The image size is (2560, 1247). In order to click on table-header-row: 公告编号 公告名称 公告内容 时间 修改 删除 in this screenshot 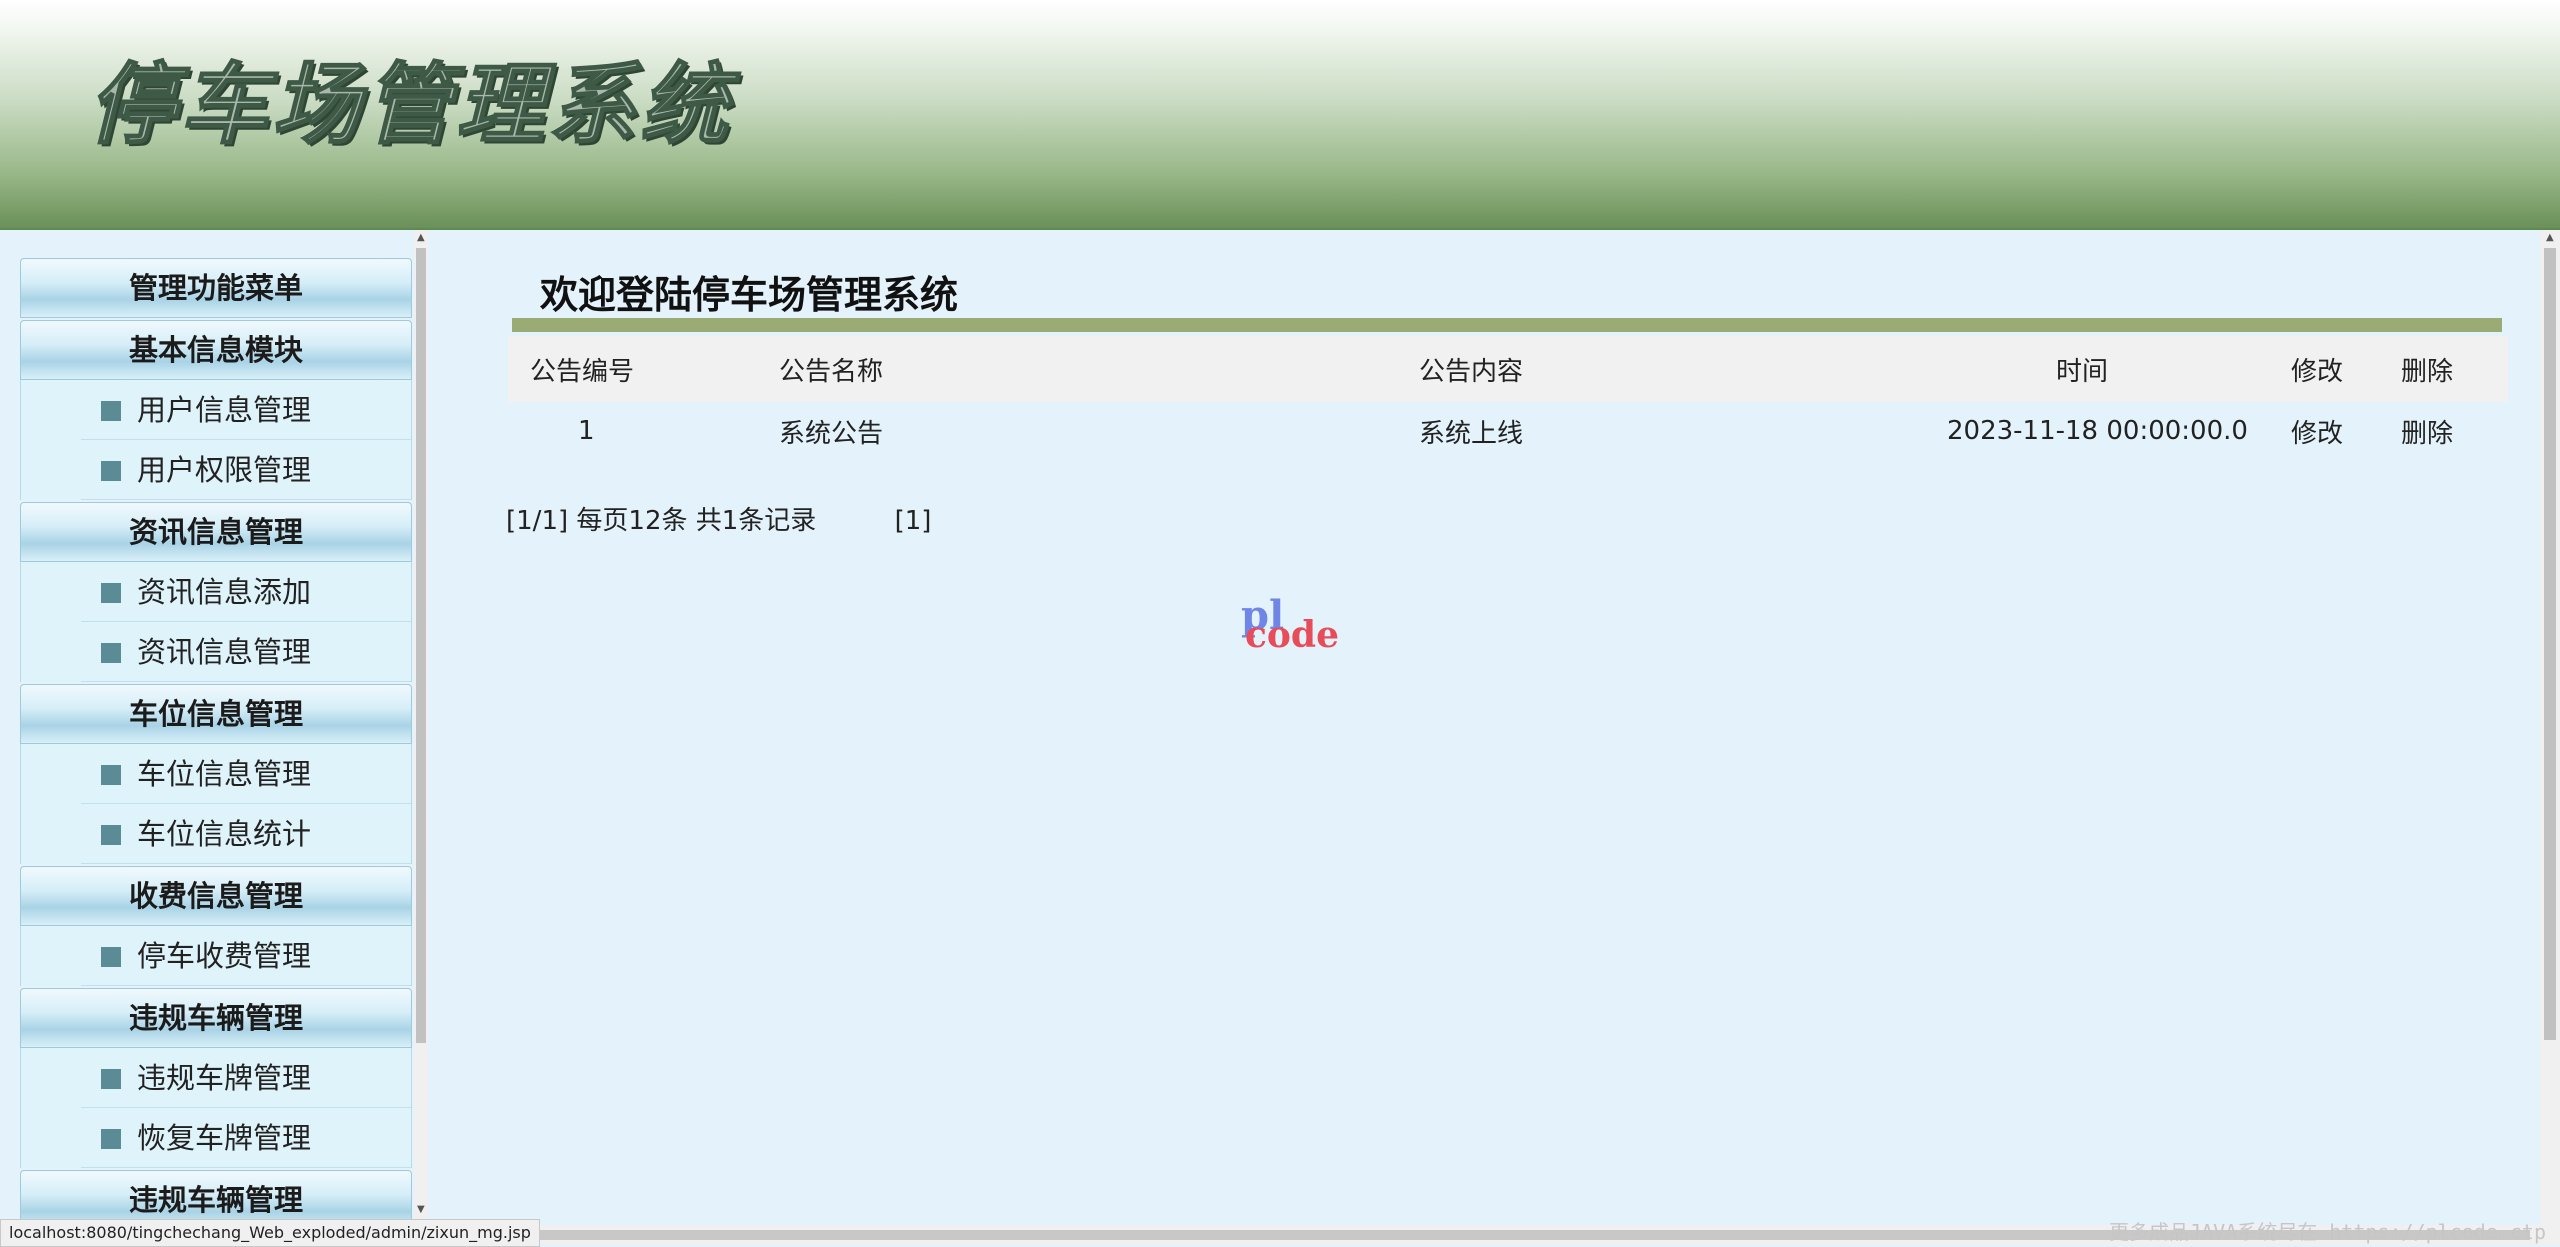, I will do `click(1508, 369)`.